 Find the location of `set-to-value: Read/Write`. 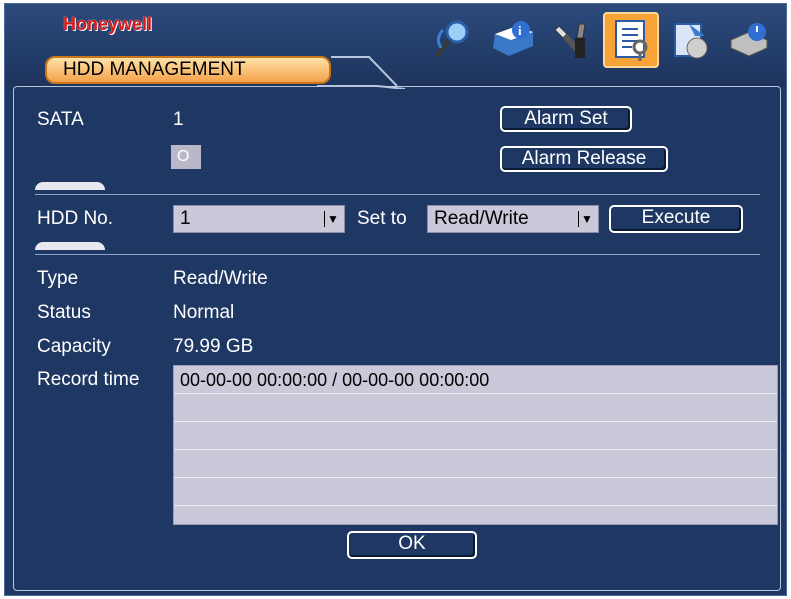

set-to-value: Read/Write is located at coordinates (481, 218).